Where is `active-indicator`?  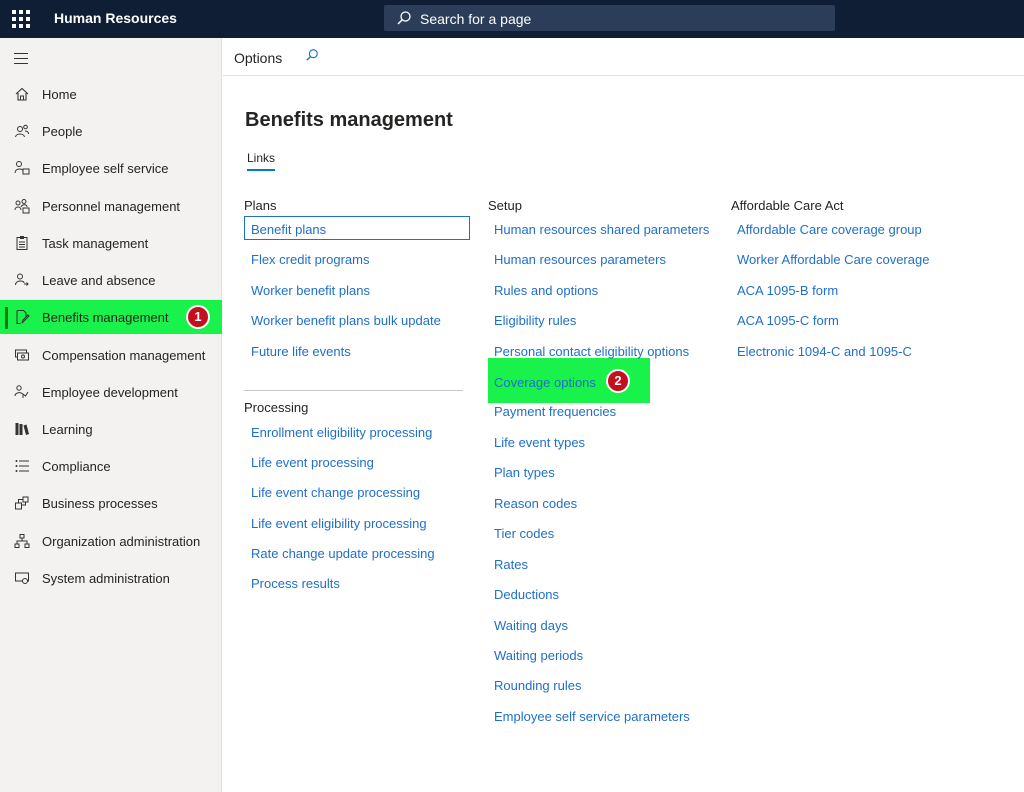 active-indicator is located at coordinates (6, 318).